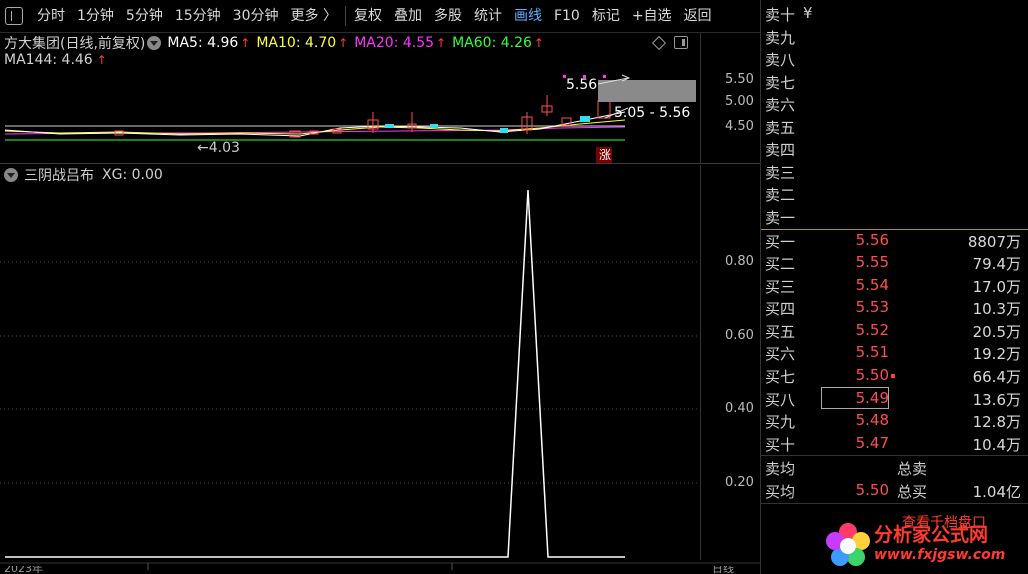  What do you see at coordinates (894, 309) in the screenshot?
I see `buy-row: 买四 5.53 10.3万` at bounding box center [894, 309].